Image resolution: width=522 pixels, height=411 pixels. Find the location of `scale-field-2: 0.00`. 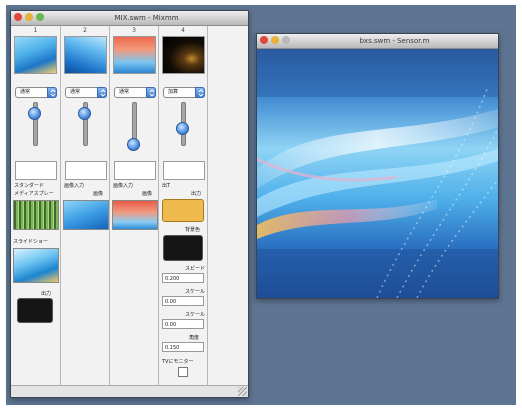

scale-field-2: 0.00 is located at coordinates (183, 324).